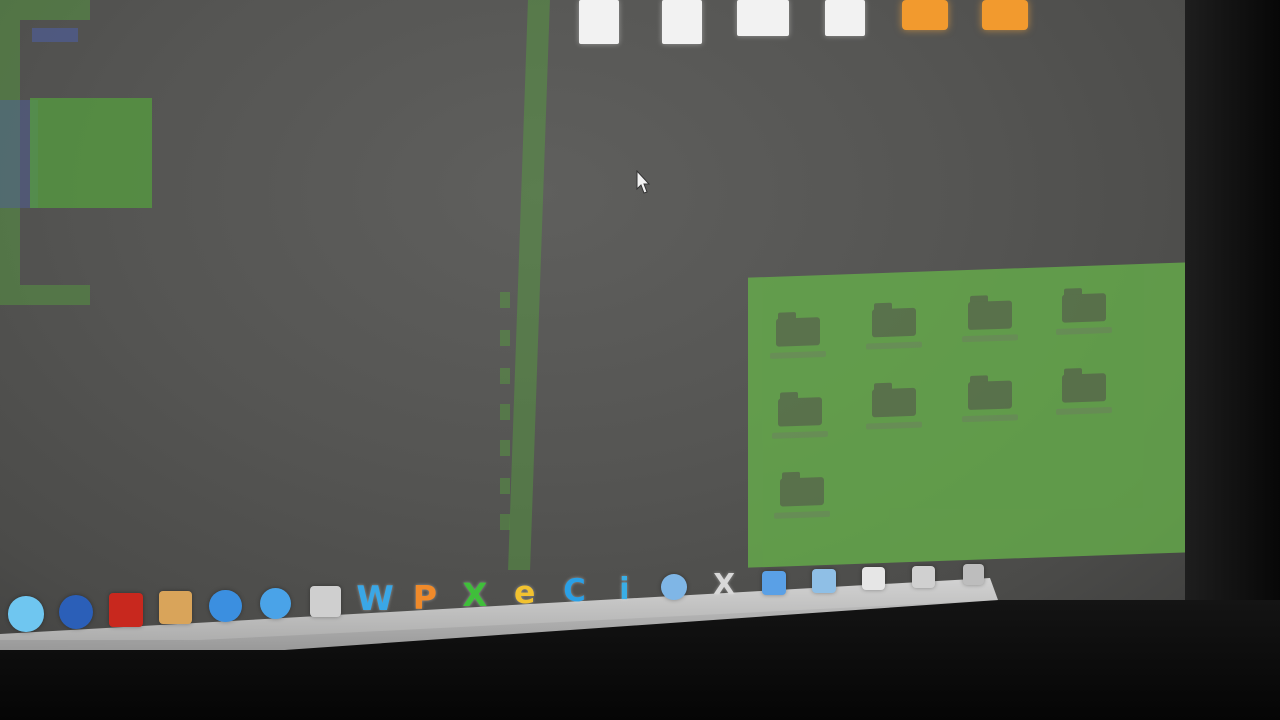 This screenshot has width=1280, height=720. I want to click on powerpoint-icon: P, so click(425, 597).